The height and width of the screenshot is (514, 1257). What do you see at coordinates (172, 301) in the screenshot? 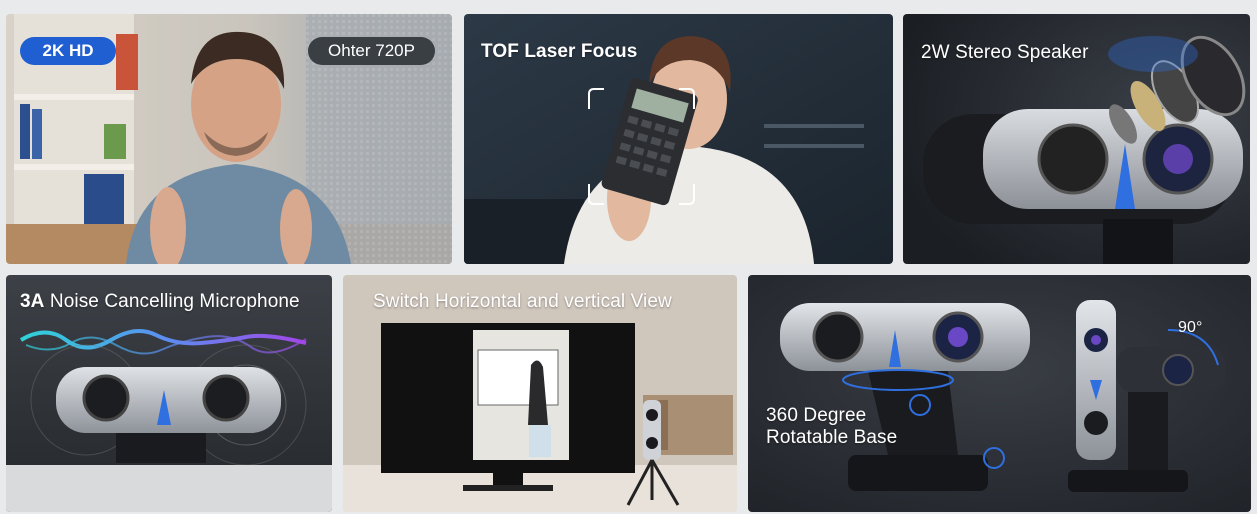
I see `microphone-title-rest: Noise Cancelling Microphone` at bounding box center [172, 301].